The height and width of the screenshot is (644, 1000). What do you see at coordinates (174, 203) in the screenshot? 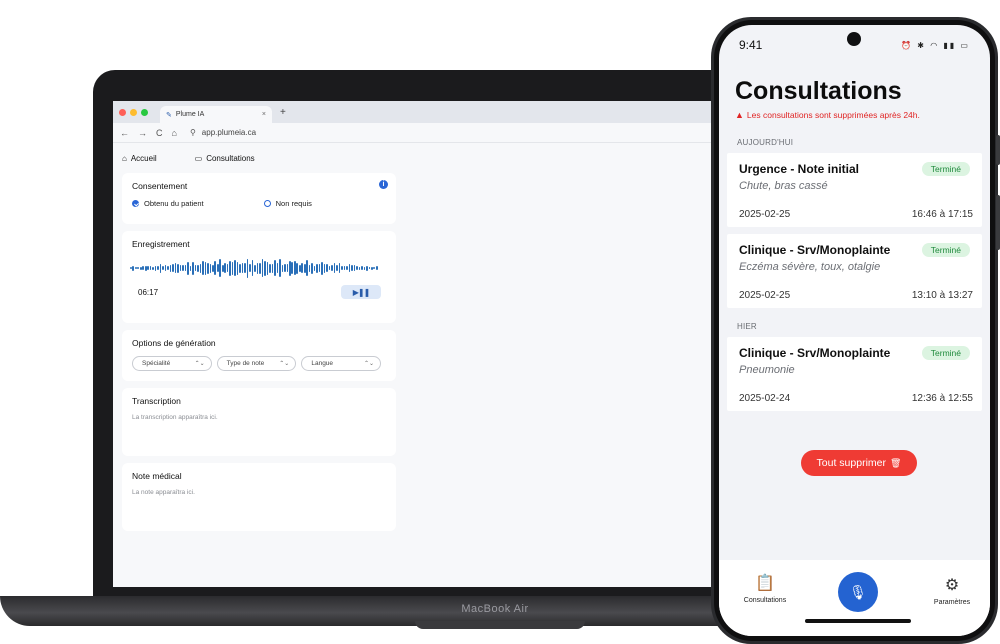
I see `radio-label: Obtenu du patient` at bounding box center [174, 203].